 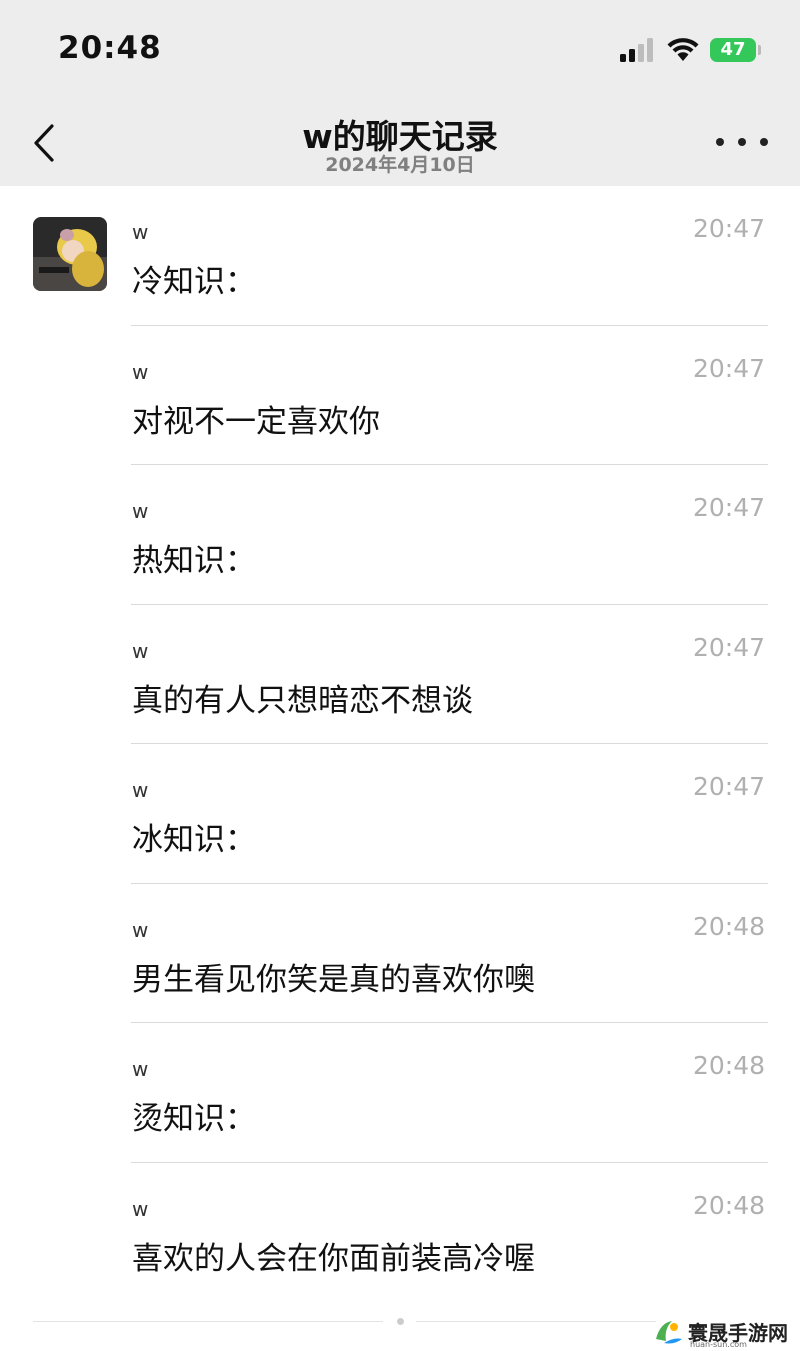 What do you see at coordinates (333, 1258) in the screenshot?
I see `message-text: 喜欢的人会在你面前装高冷喔` at bounding box center [333, 1258].